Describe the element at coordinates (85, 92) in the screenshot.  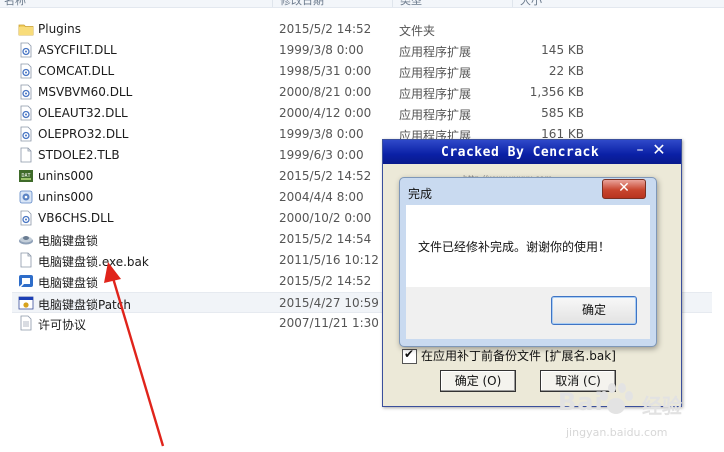
I see `file-name: MSVBVM60.DLL` at that location.